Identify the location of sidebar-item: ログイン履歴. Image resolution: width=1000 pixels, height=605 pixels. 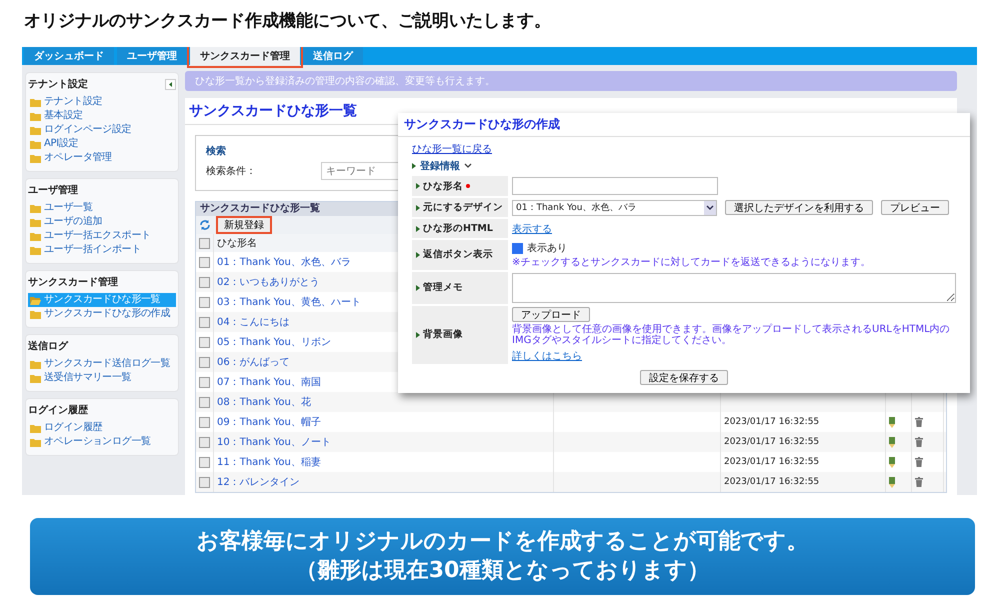
(102, 428).